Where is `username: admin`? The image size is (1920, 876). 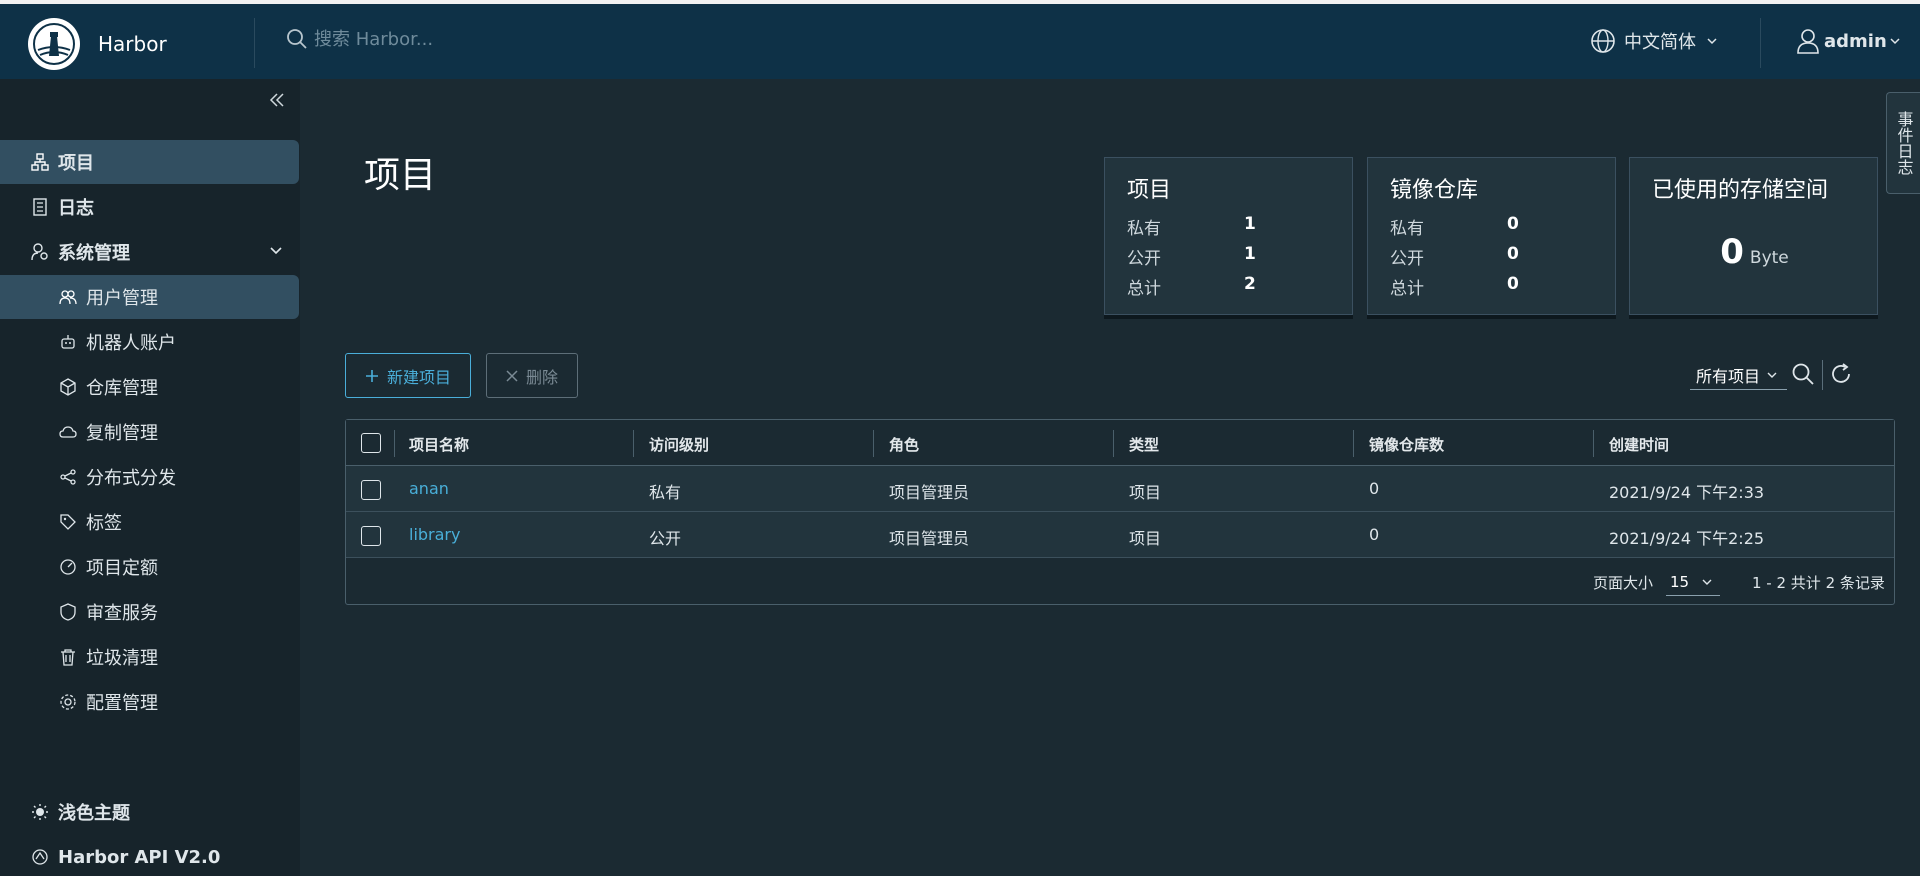 username: admin is located at coordinates (1855, 41).